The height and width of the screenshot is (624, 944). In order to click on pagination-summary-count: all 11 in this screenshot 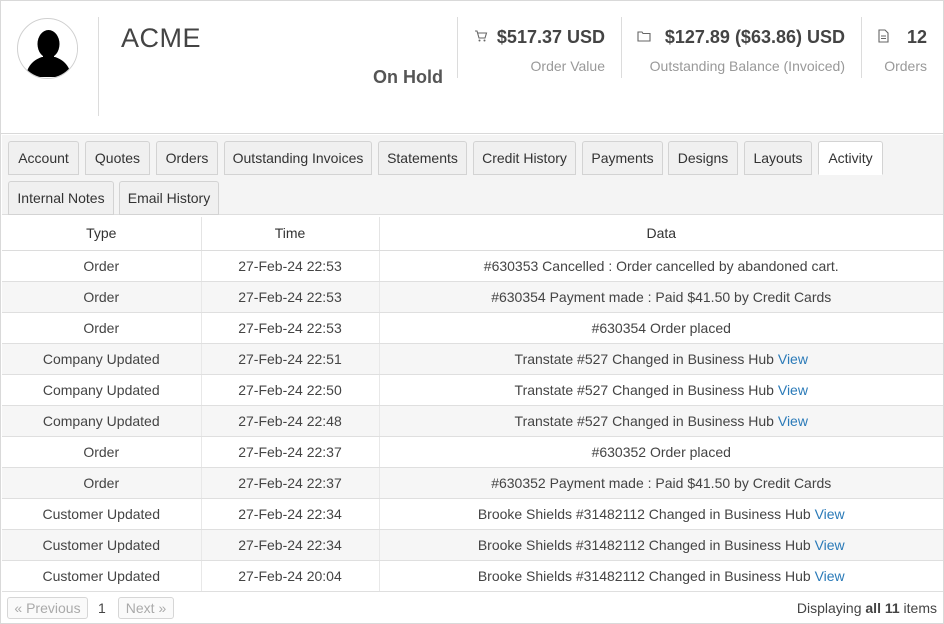, I will do `click(882, 608)`.